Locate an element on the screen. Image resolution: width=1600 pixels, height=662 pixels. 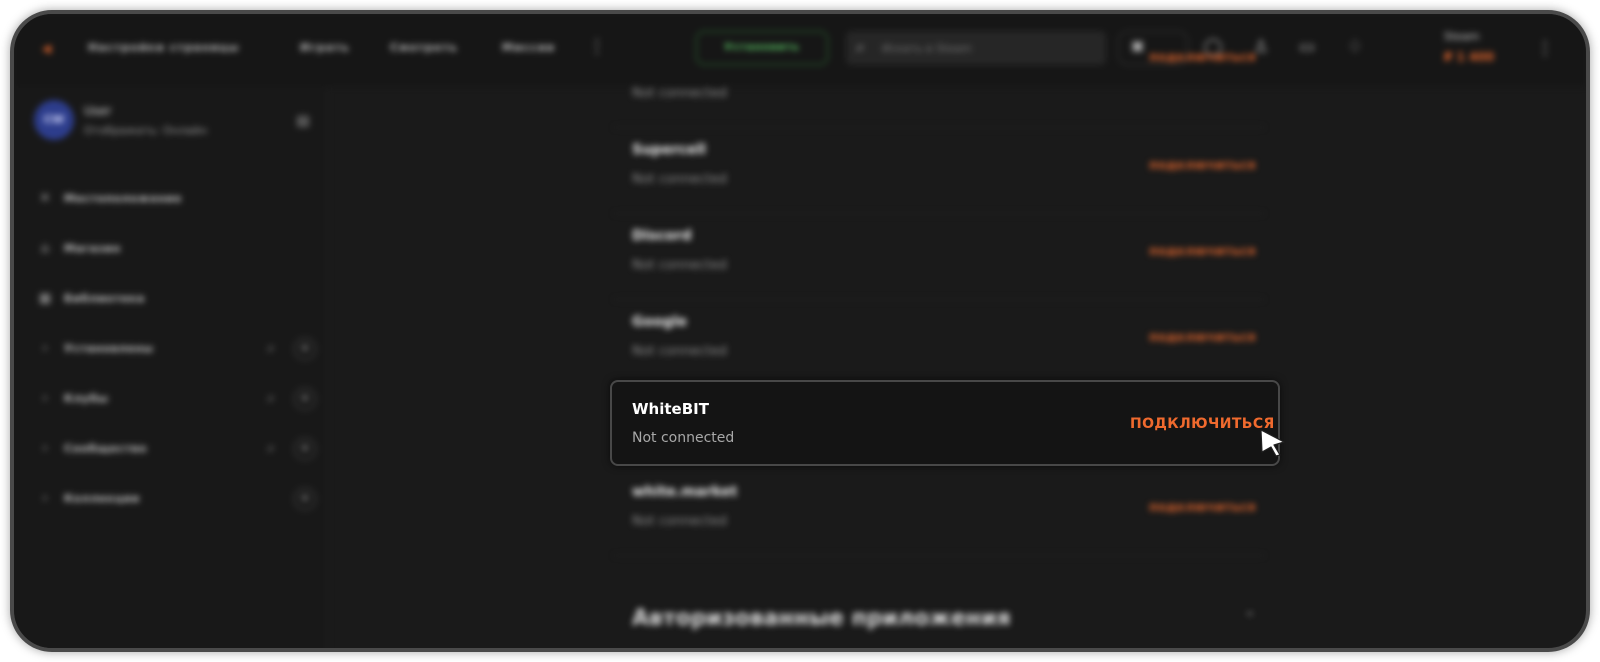
wallet-balance: ₽ 1 400 is located at coordinates (1469, 57).